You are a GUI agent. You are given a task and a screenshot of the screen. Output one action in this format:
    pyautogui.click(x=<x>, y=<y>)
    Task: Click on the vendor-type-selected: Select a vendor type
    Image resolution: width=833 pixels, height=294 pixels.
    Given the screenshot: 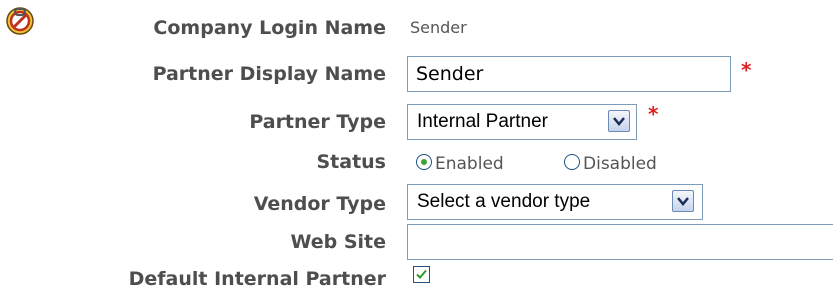 What is the action you would take?
    pyautogui.click(x=504, y=201)
    